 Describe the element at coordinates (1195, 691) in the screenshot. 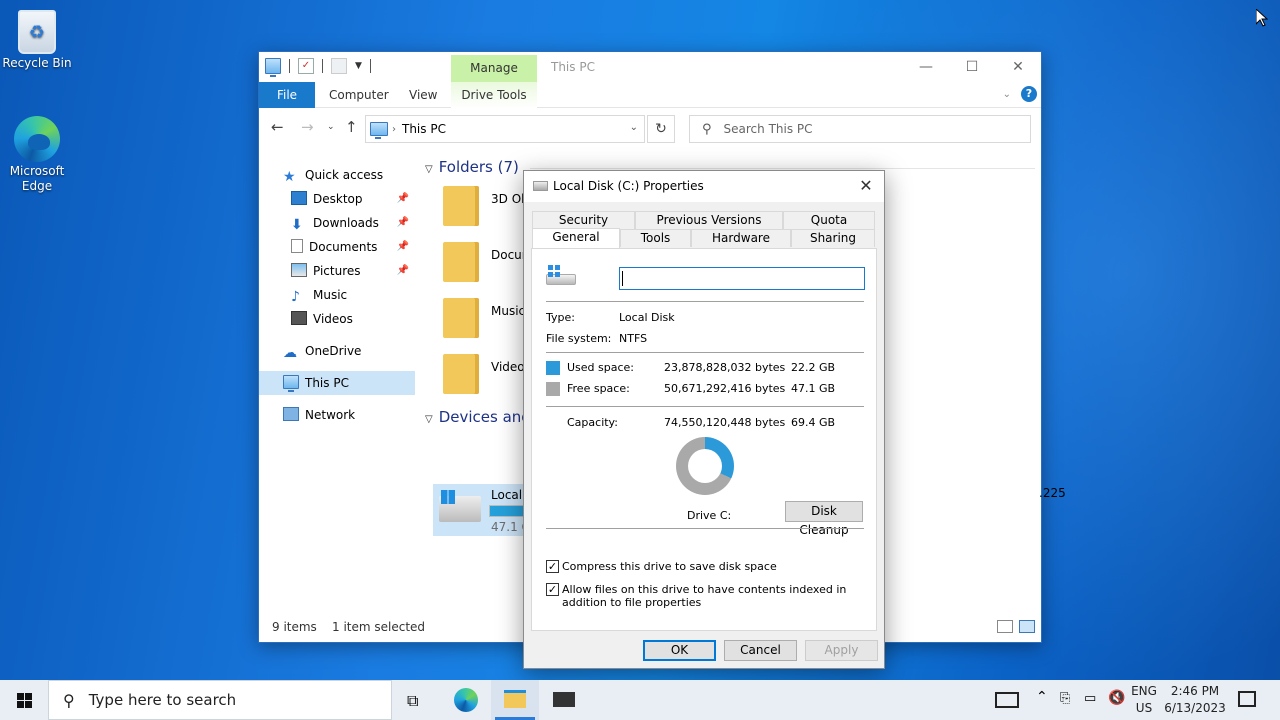

I see `clock-time: 2:46 PM` at that location.